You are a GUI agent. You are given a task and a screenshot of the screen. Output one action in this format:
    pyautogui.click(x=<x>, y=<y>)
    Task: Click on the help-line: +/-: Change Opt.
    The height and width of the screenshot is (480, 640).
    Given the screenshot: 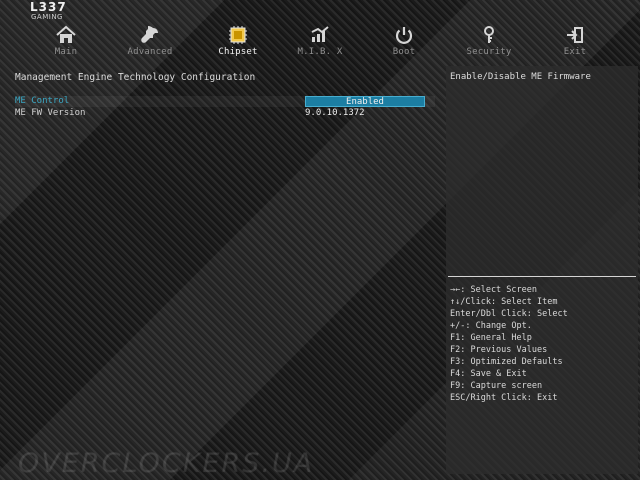 What is the action you would take?
    pyautogui.click(x=491, y=326)
    